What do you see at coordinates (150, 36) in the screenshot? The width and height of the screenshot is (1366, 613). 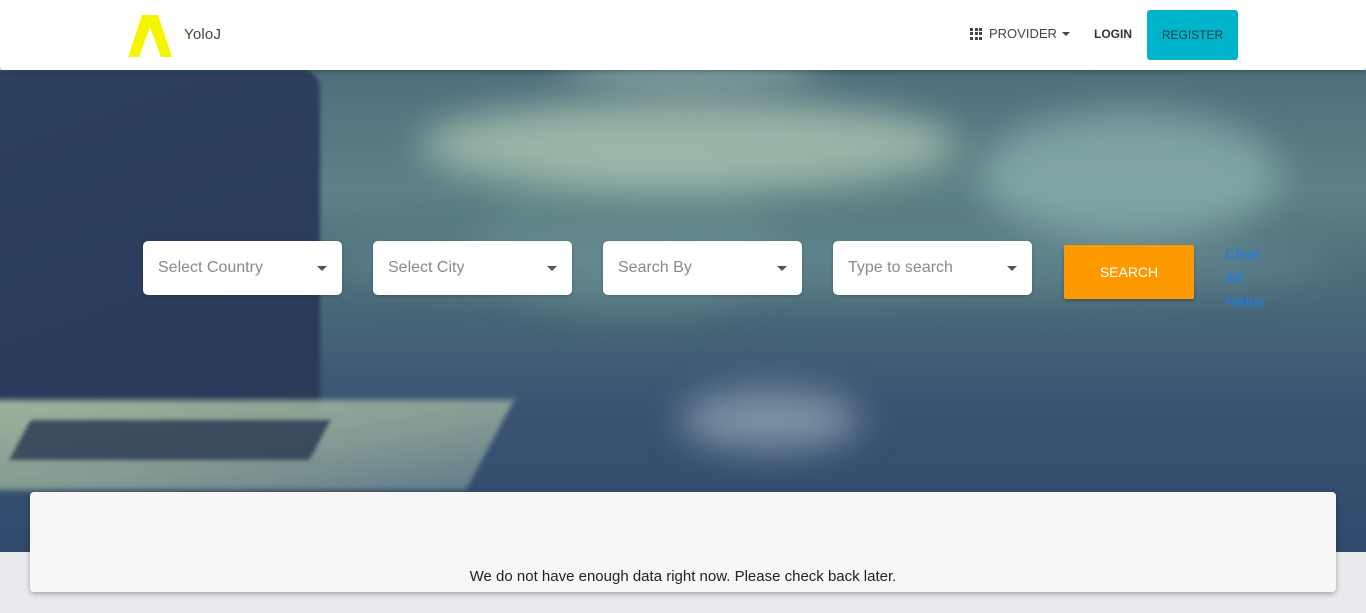 I see `logo-icon` at bounding box center [150, 36].